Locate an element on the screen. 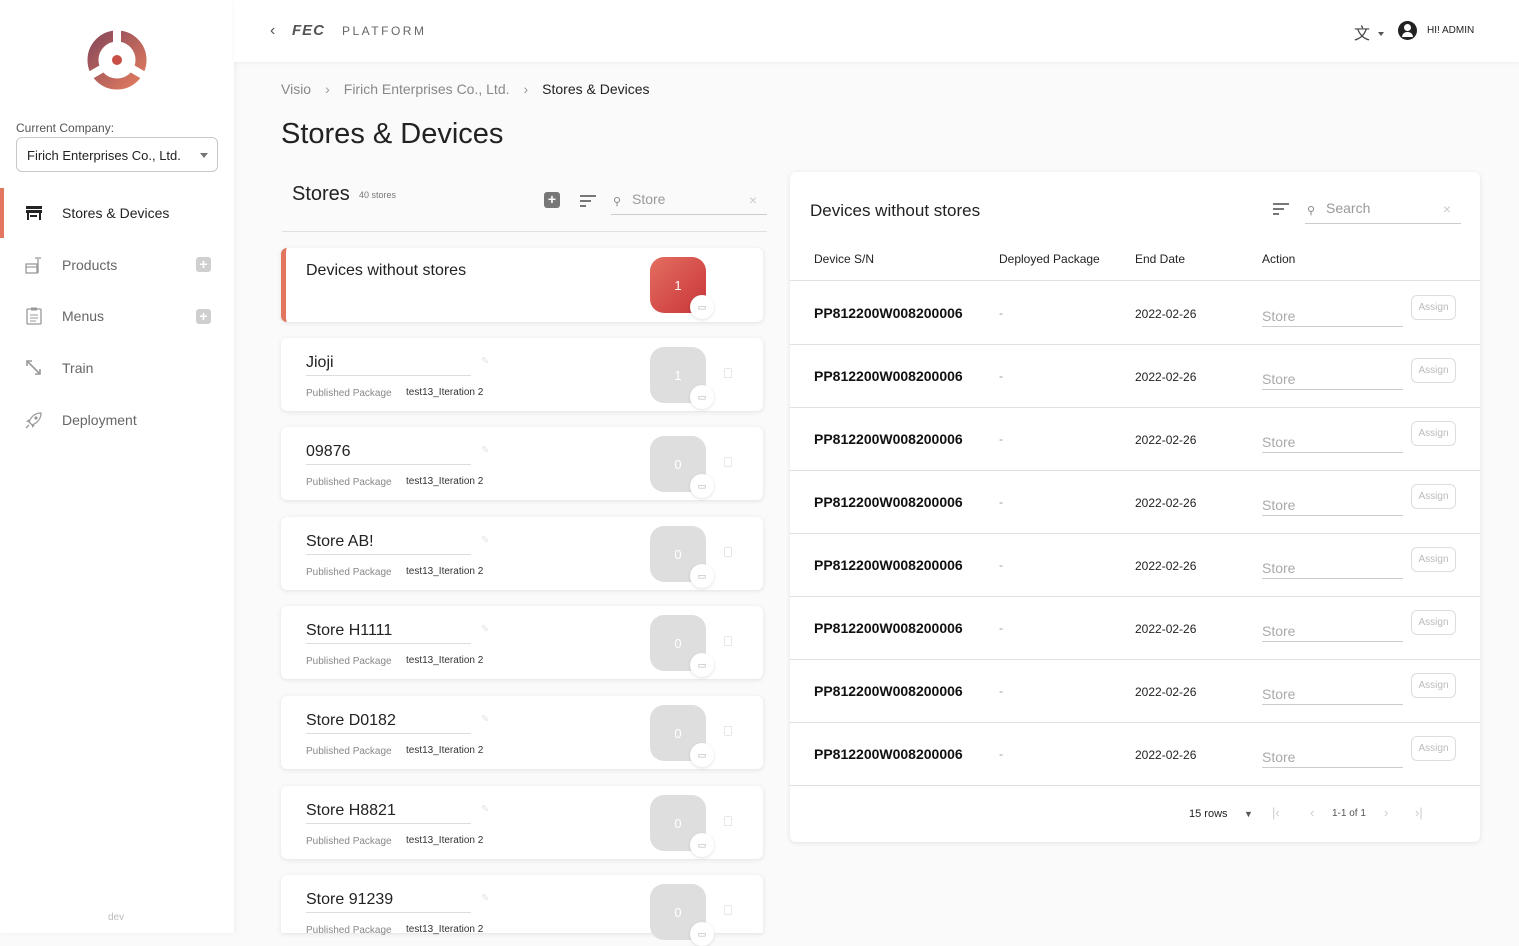 The width and height of the screenshot is (1519, 946). breadcrumb-link: Visio is located at coordinates (296, 89).